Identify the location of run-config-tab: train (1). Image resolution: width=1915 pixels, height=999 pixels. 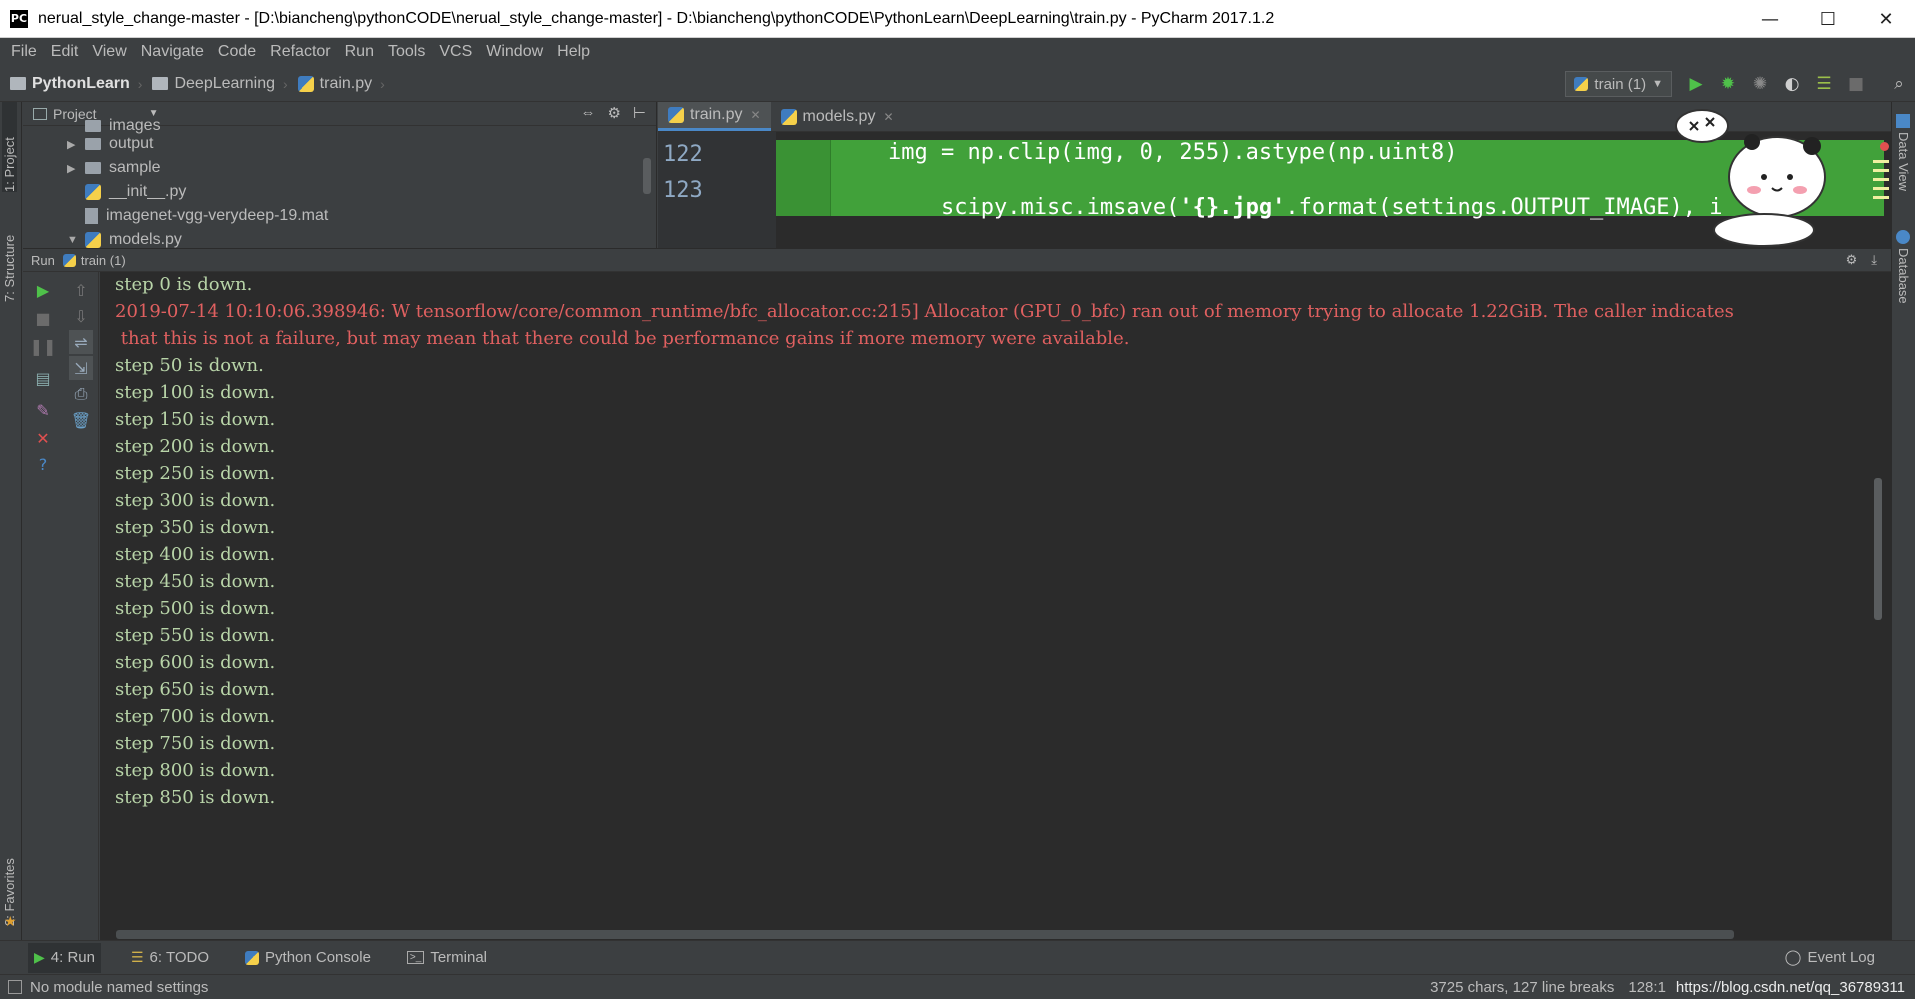
(103, 260).